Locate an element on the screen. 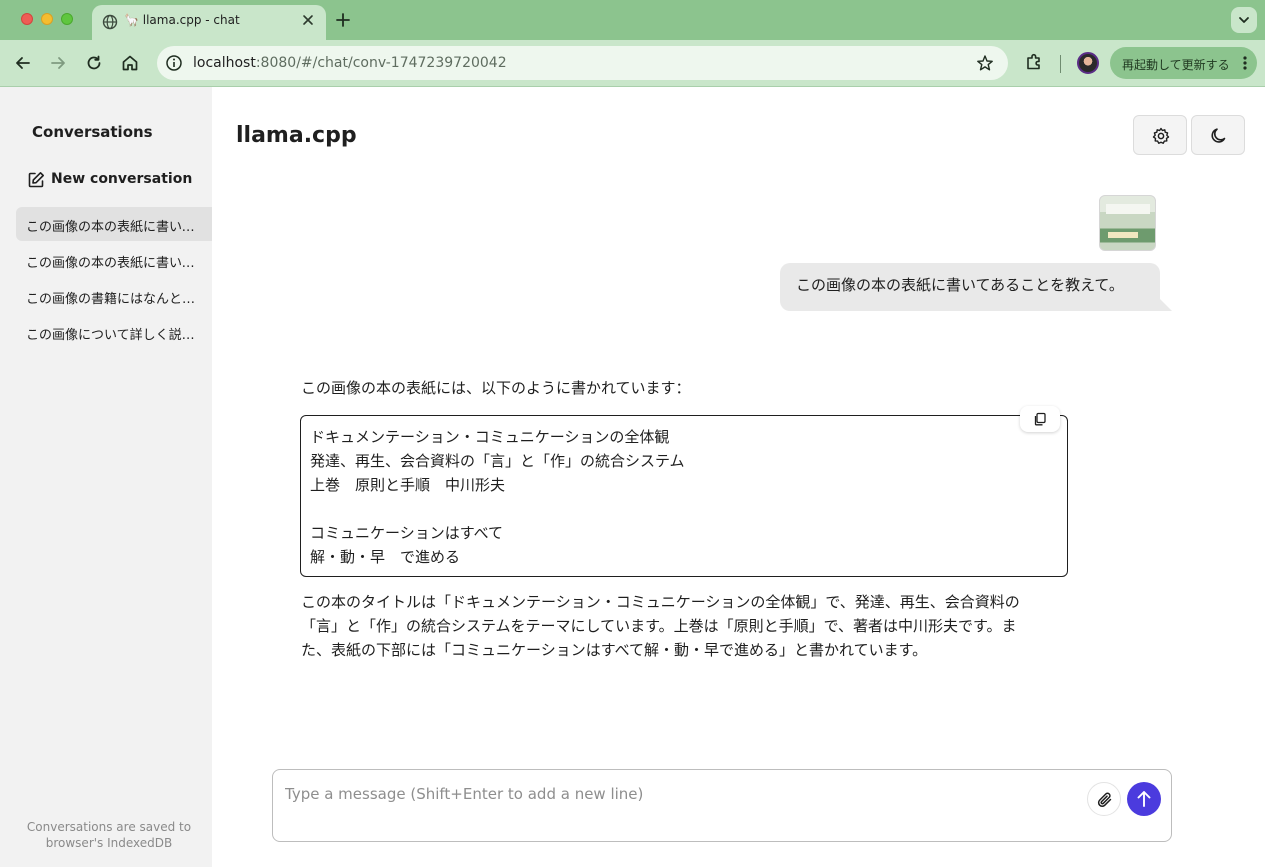 This screenshot has width=1265, height=867. send-button is located at coordinates (1144, 799).